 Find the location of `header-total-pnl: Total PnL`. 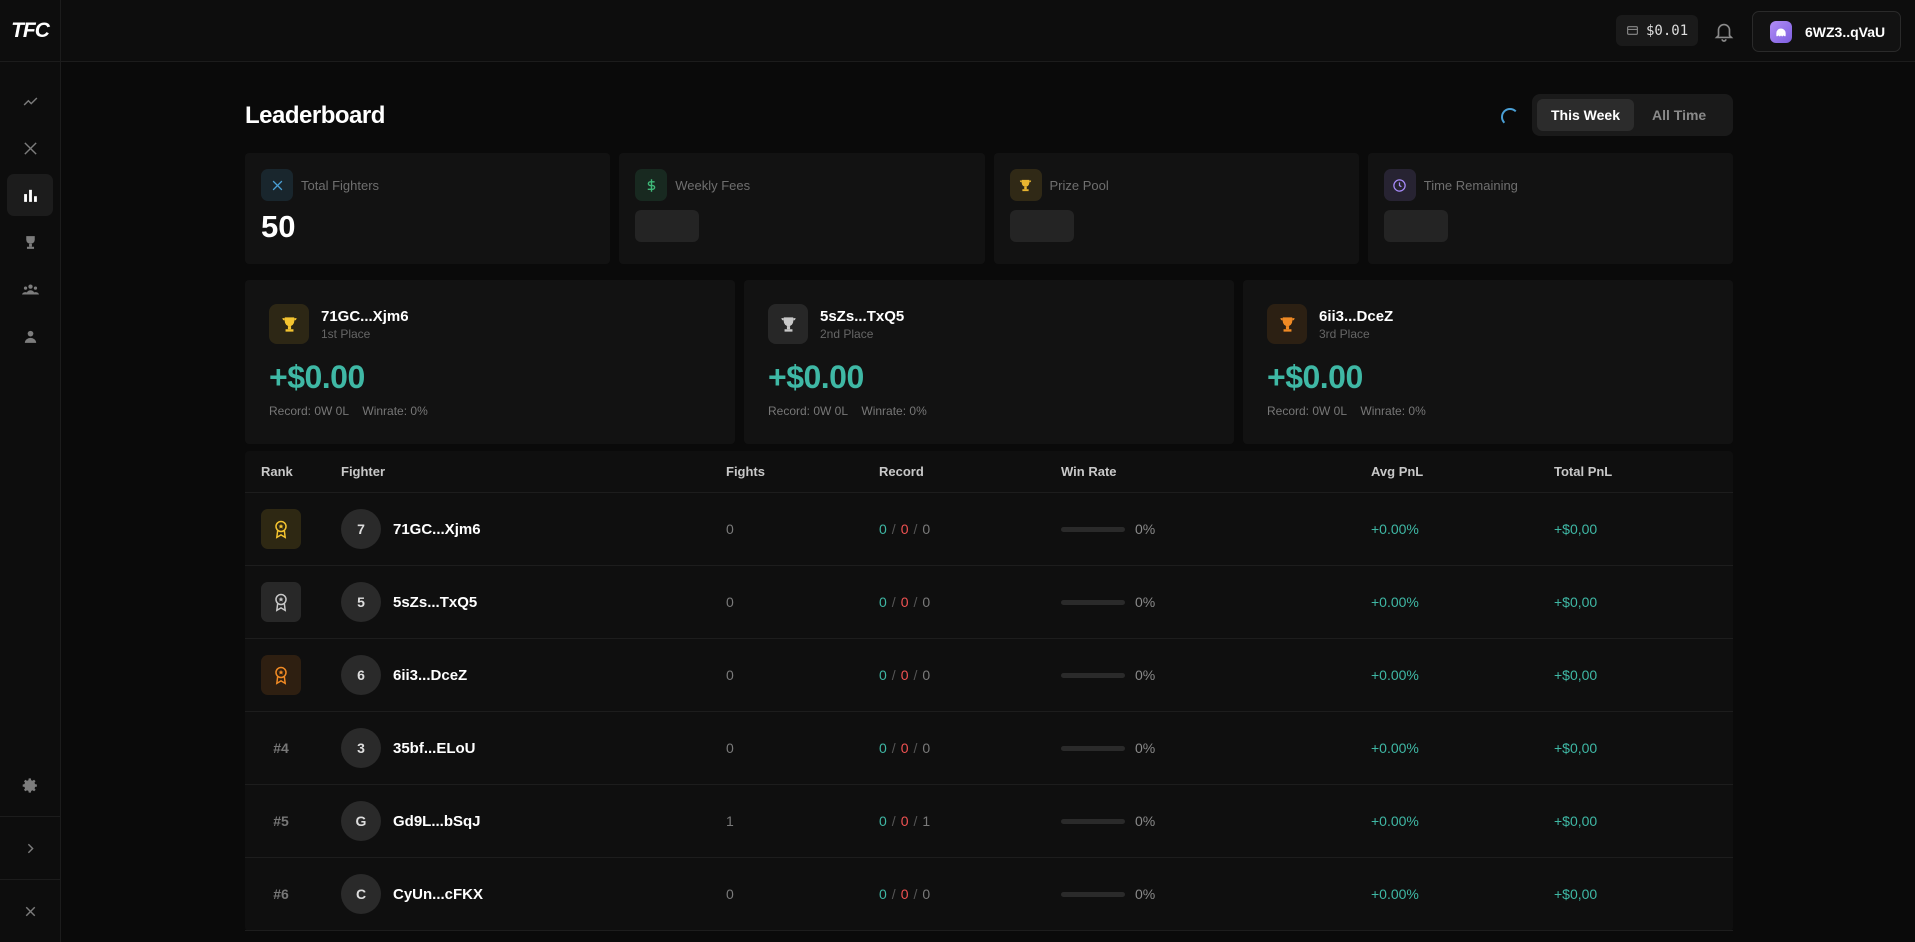

header-total-pnl: Total PnL is located at coordinates (1583, 471).